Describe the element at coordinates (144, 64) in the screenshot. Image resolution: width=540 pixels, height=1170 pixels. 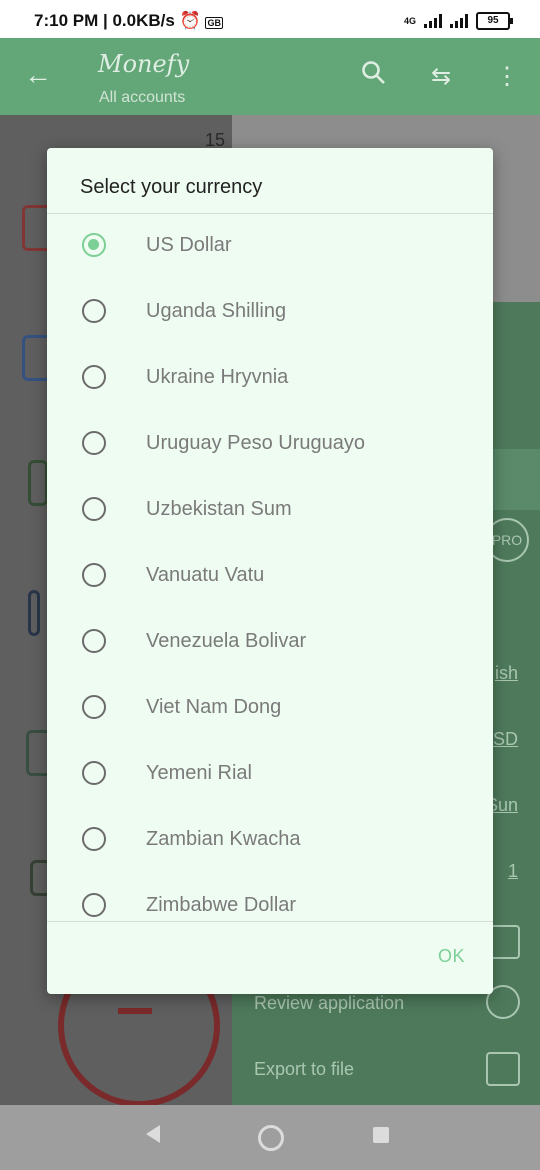
I see `app-logo: Monefy` at that location.